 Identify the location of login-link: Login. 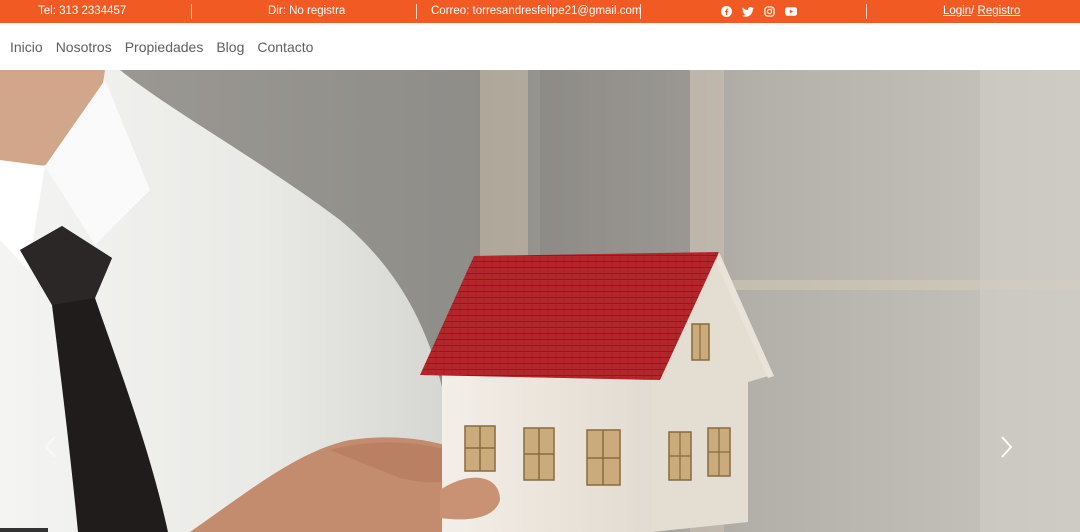
(957, 11).